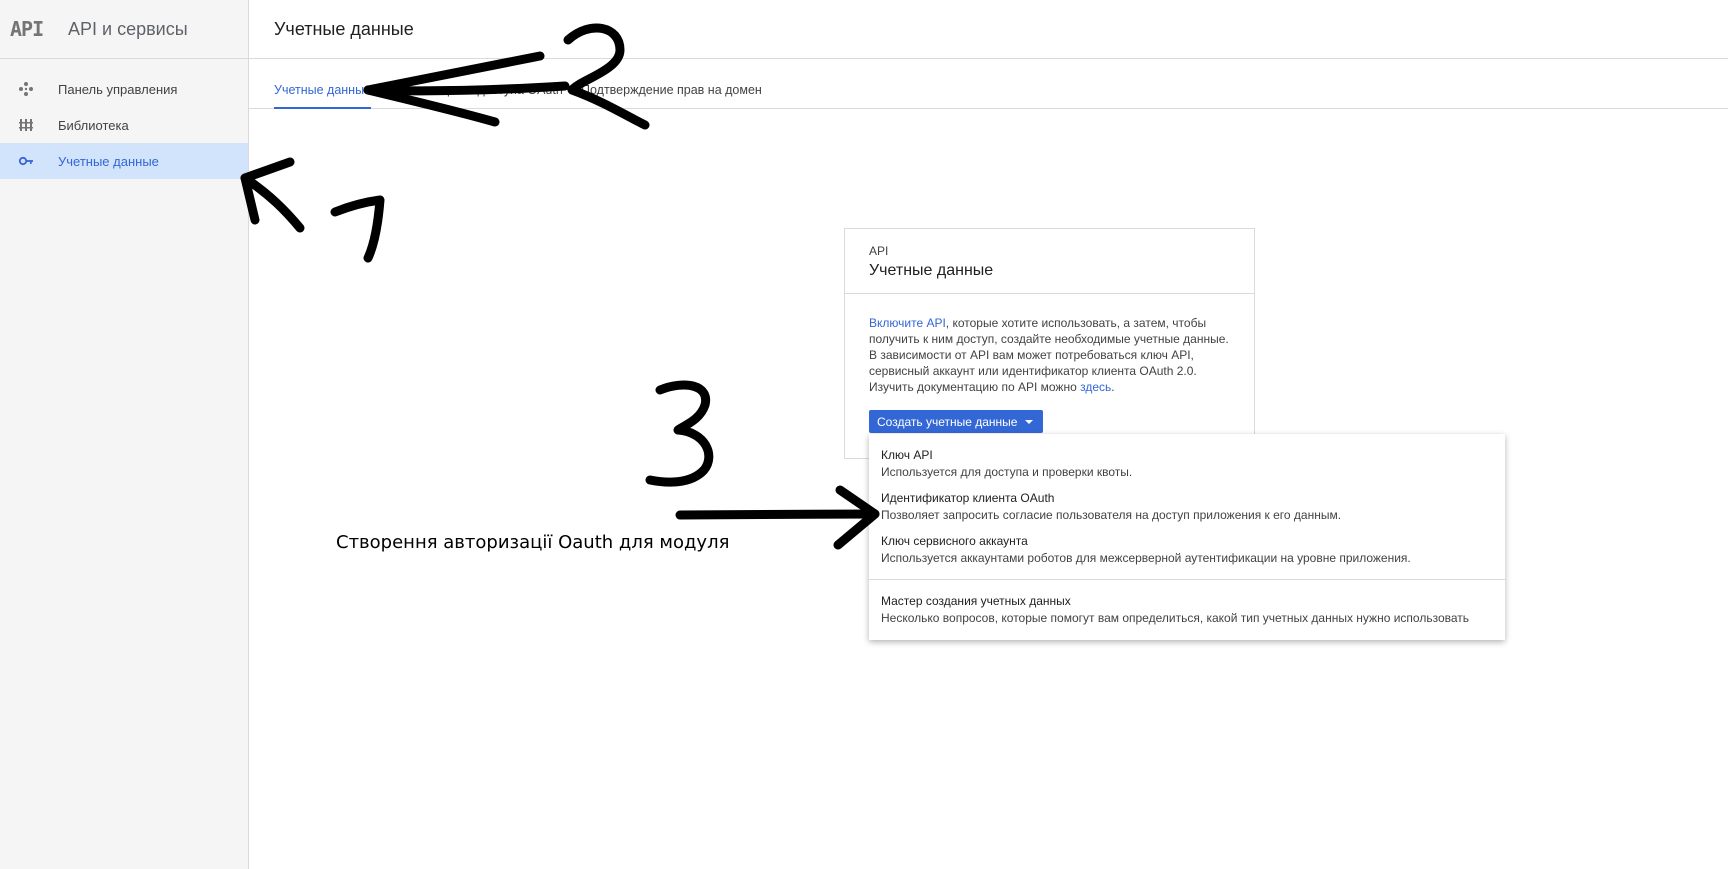  I want to click on sidebar-item-library: Библиотека, so click(124, 125).